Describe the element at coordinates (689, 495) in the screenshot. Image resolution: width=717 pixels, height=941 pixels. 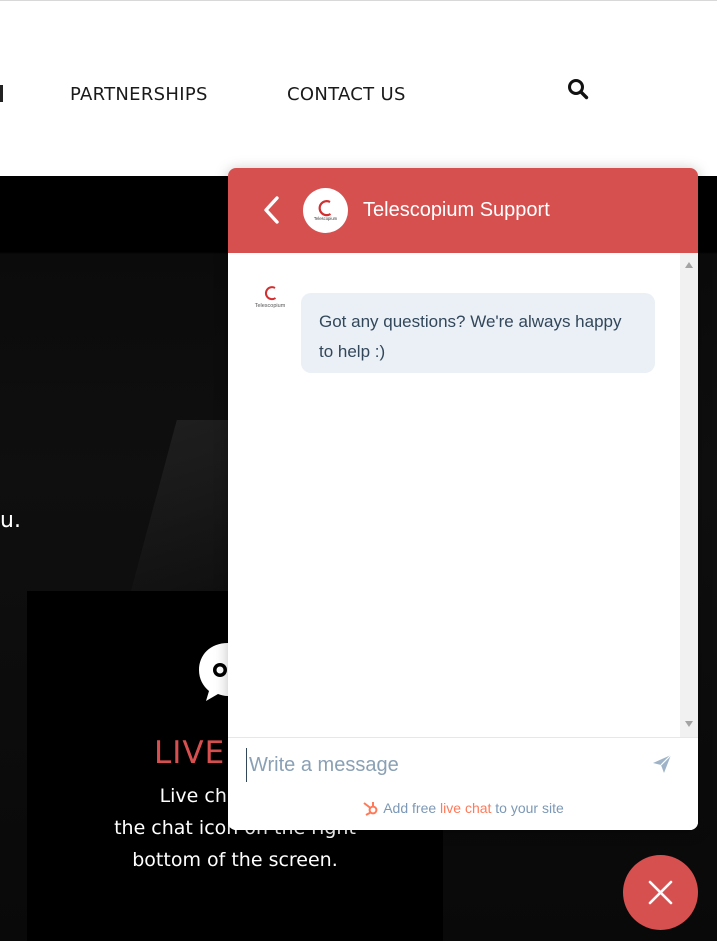
I see `message-scrollbar` at that location.